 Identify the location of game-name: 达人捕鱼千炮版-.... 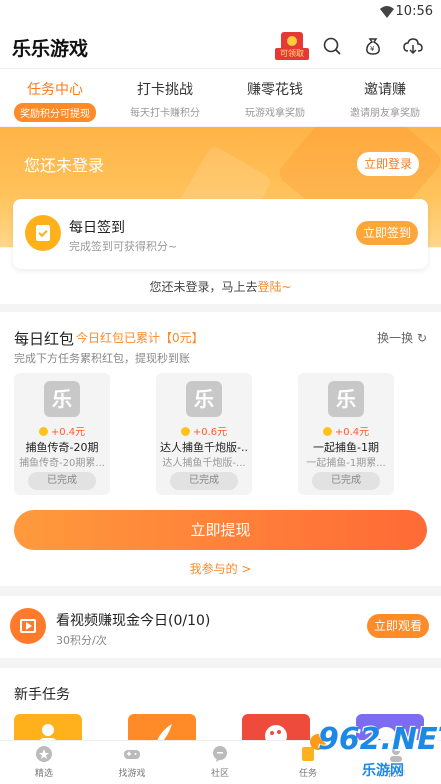
(204, 447).